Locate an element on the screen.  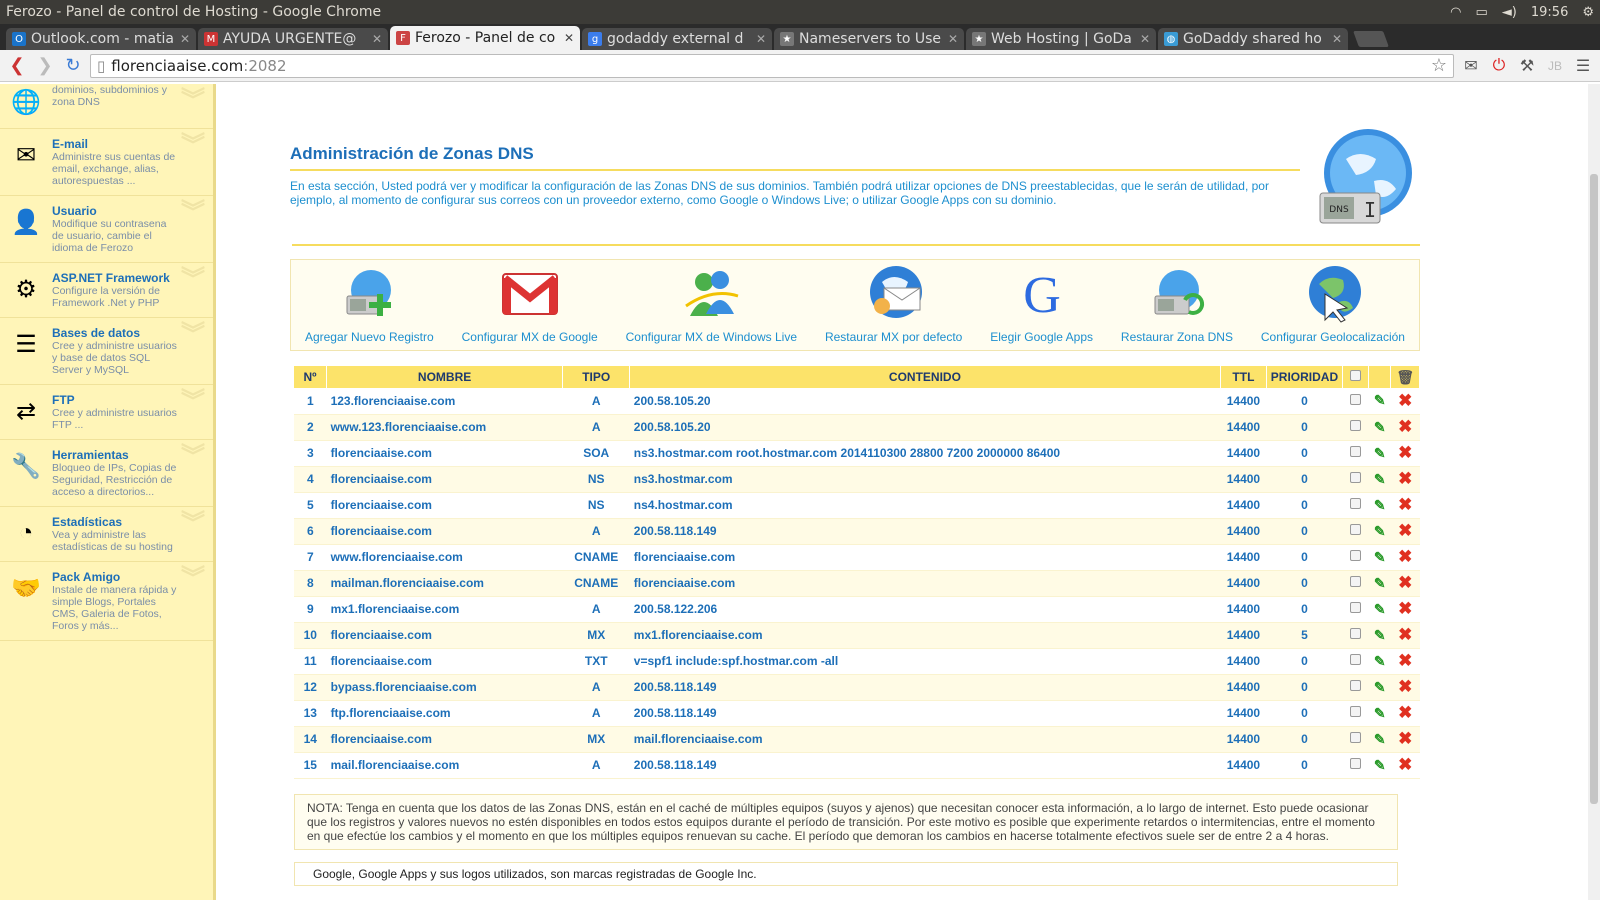
sidebar-item-title: E-mail is located at coordinates (114, 144).